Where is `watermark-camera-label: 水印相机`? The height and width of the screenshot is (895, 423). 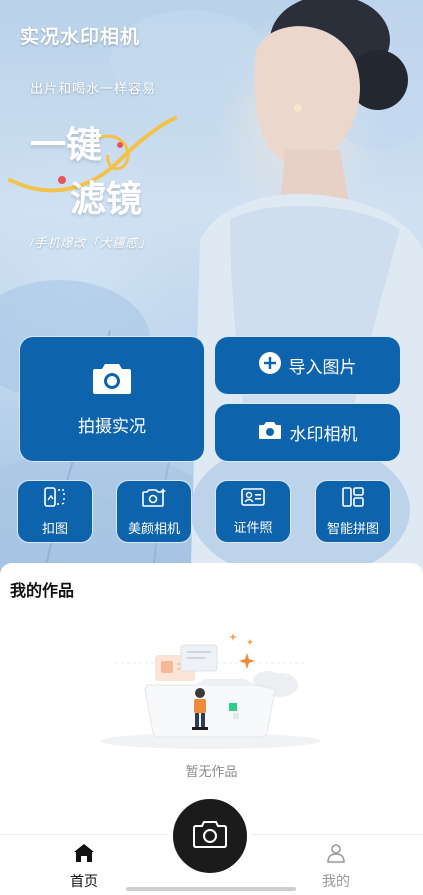
watermark-camera-label: 水印相机 is located at coordinates (323, 434).